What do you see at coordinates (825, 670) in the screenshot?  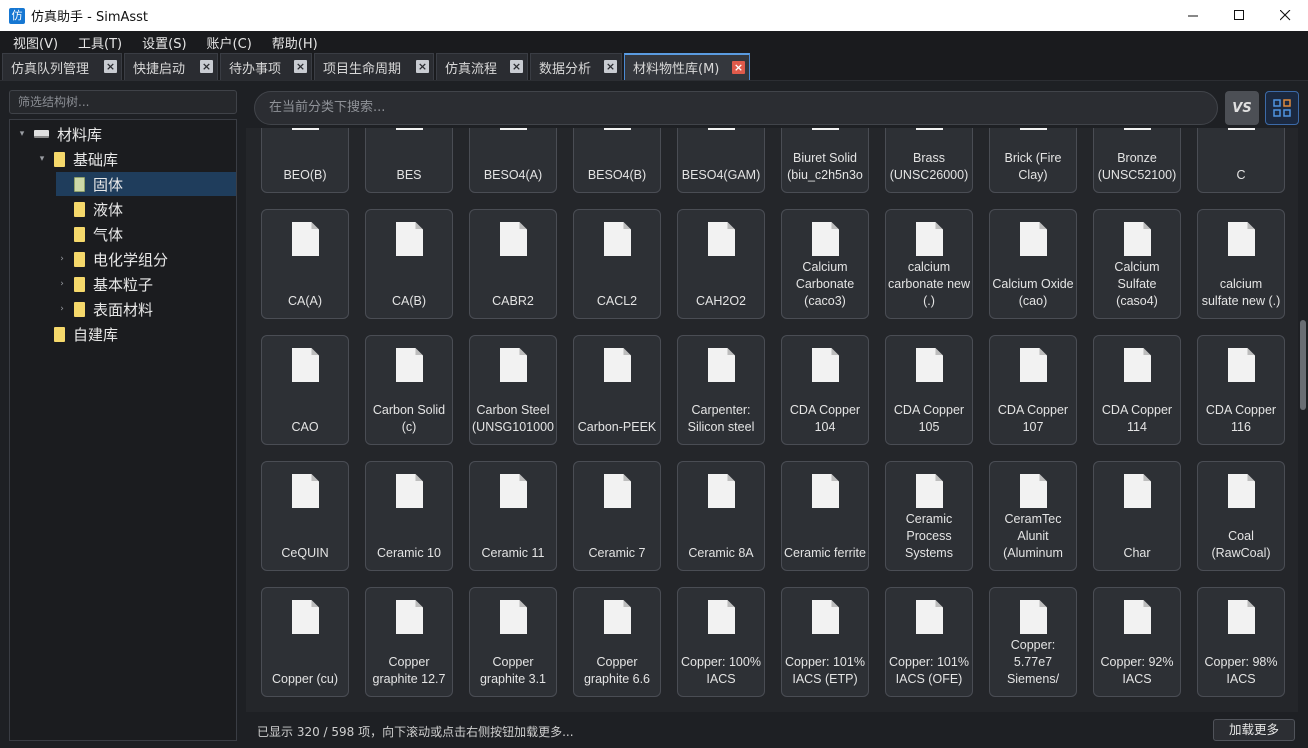 I see `material-name: Copper: 101% IACS (ETP)` at bounding box center [825, 670].